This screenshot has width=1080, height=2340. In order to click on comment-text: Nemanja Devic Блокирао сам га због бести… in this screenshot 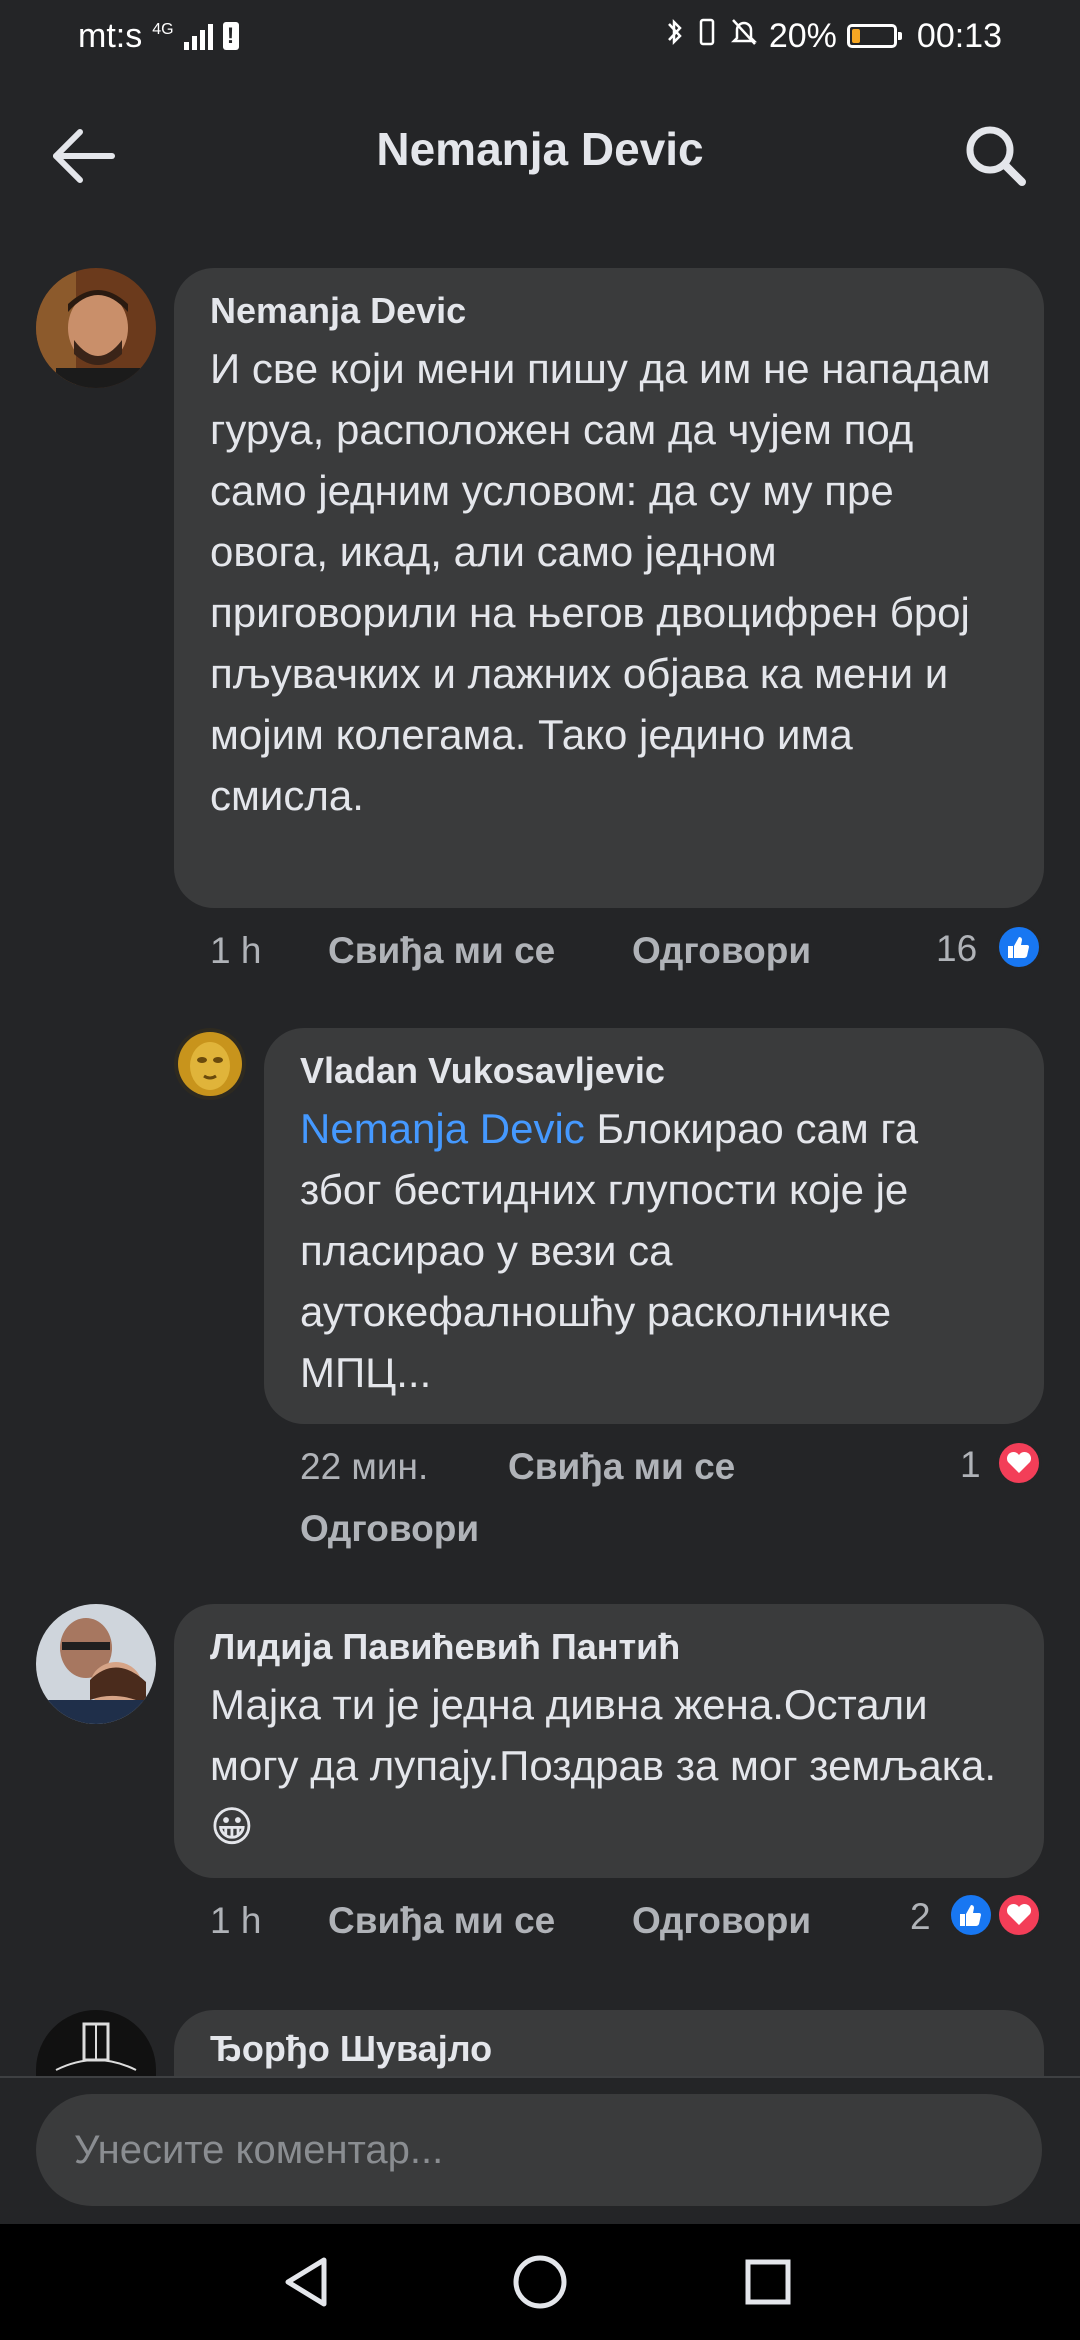, I will do `click(654, 1250)`.